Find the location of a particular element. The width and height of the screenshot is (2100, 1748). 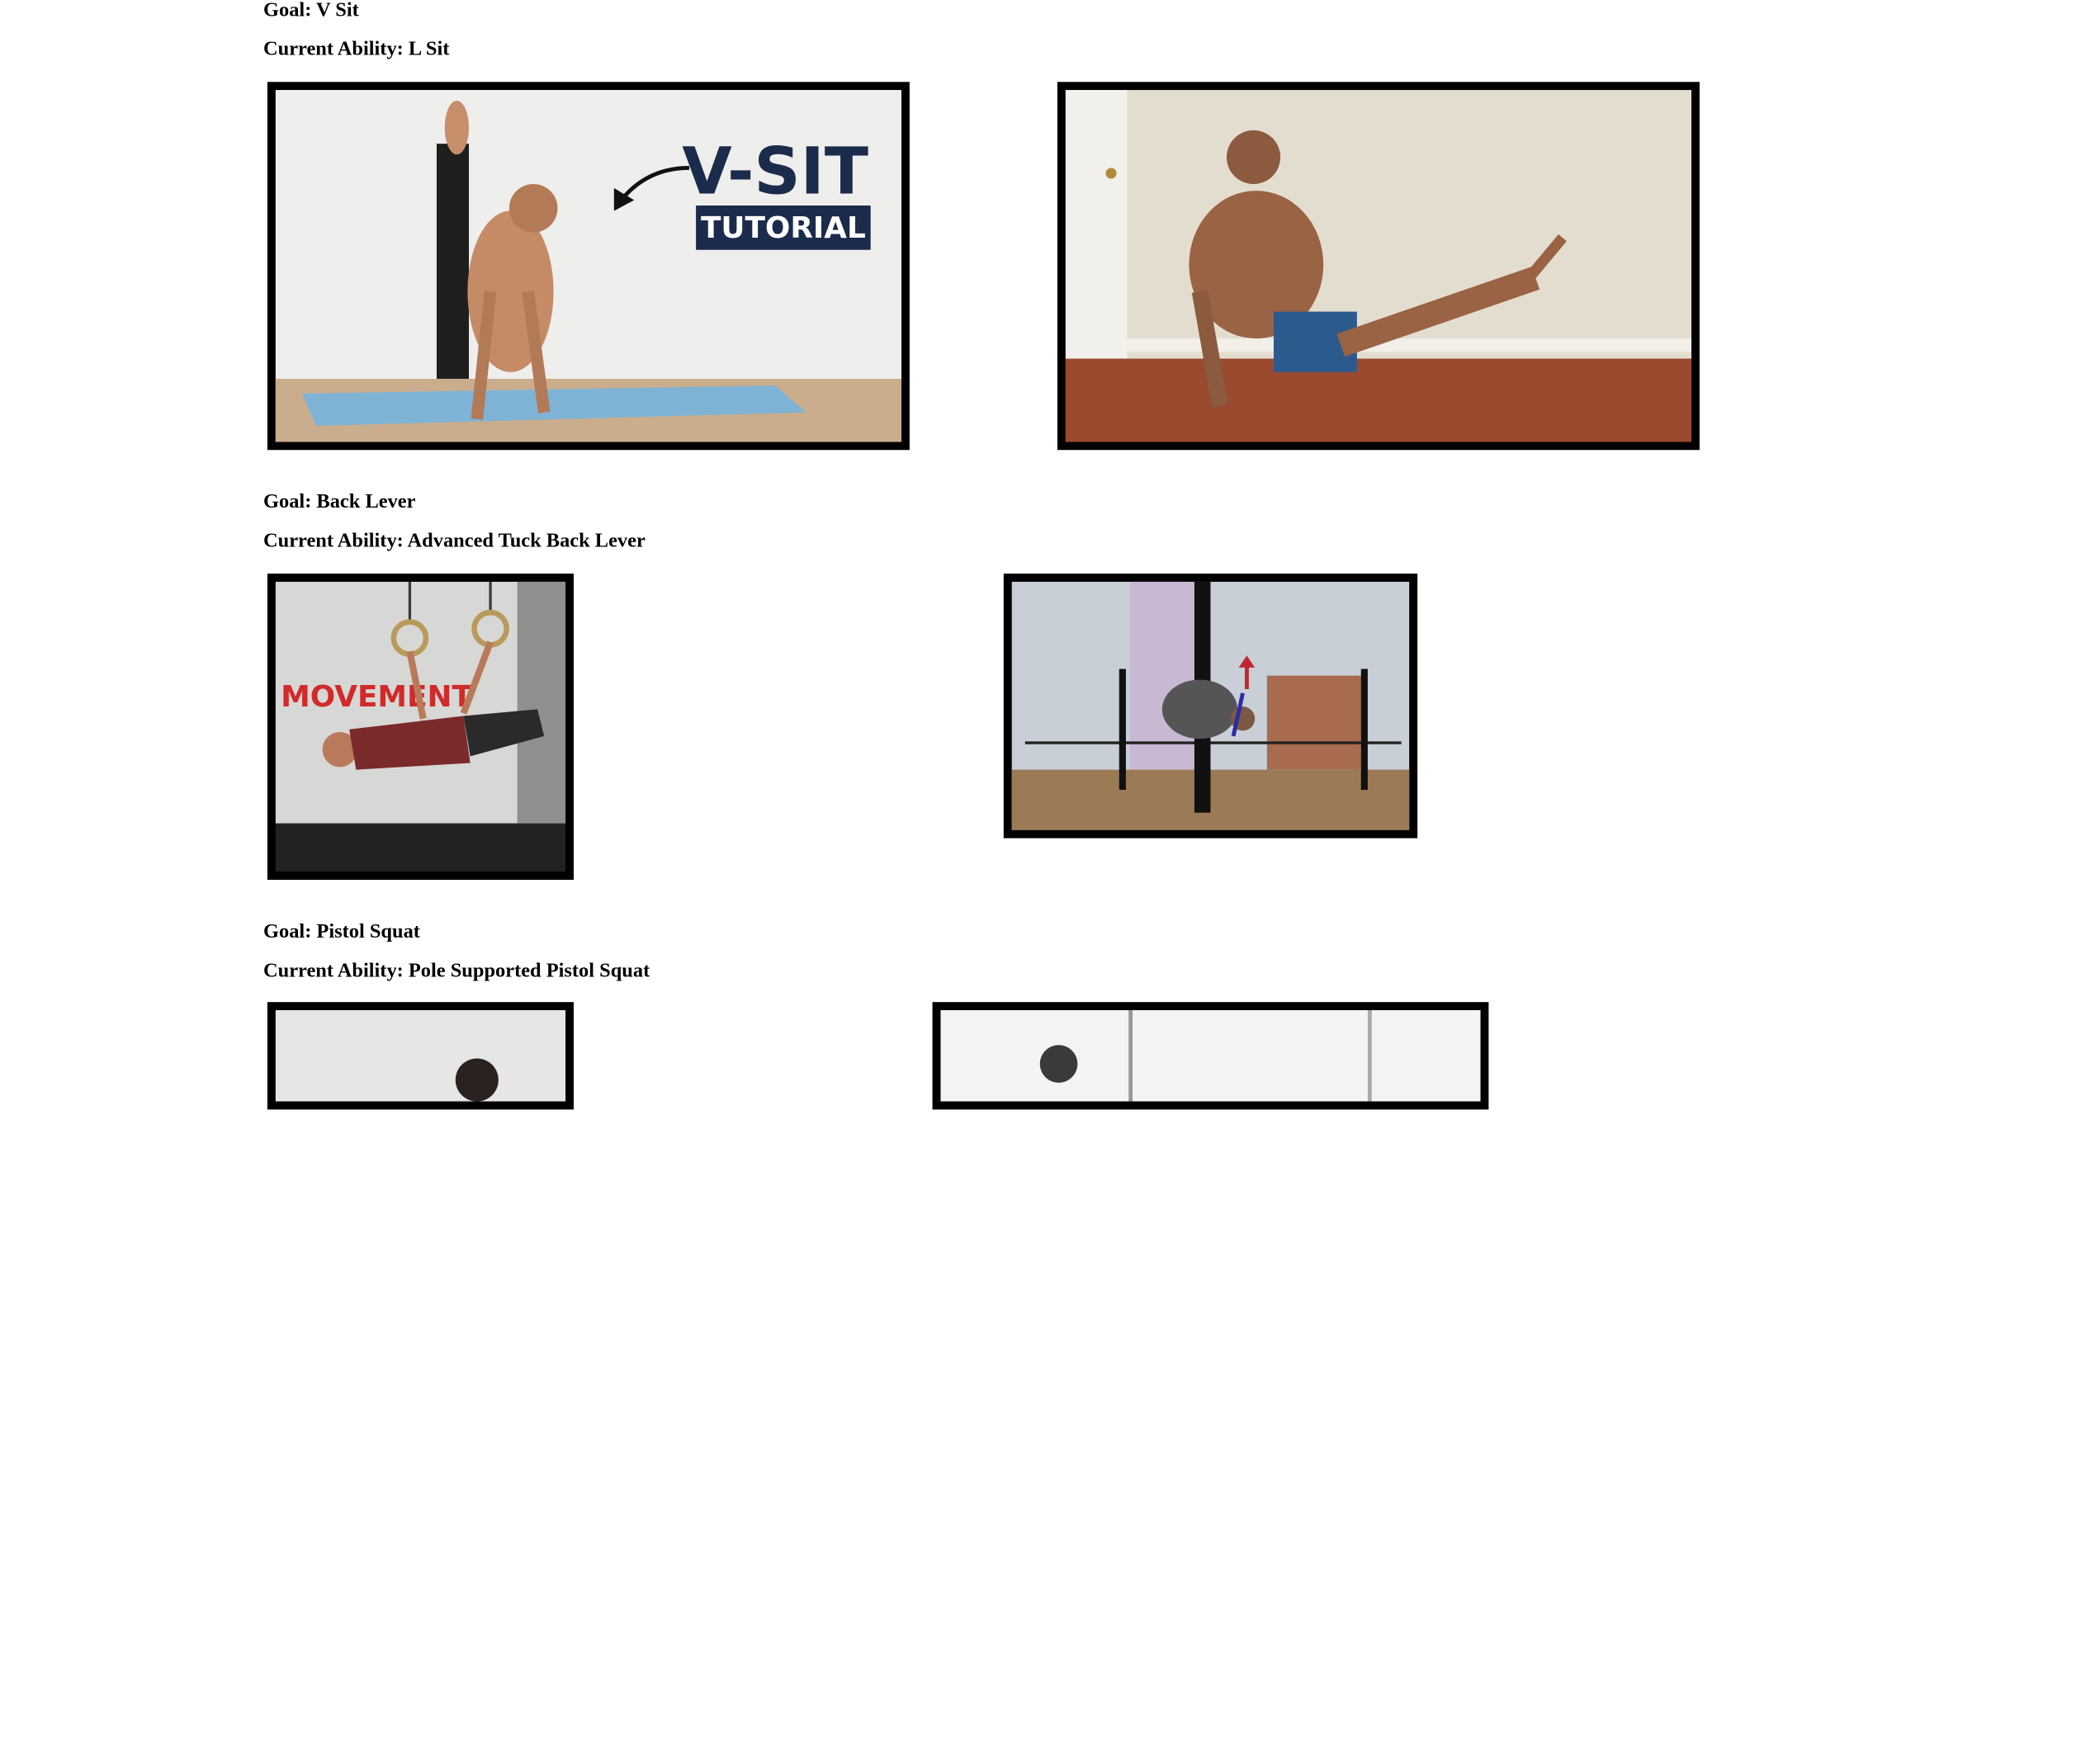

v-sit-image: V-SIT TUTORIAL is located at coordinates (588, 266).